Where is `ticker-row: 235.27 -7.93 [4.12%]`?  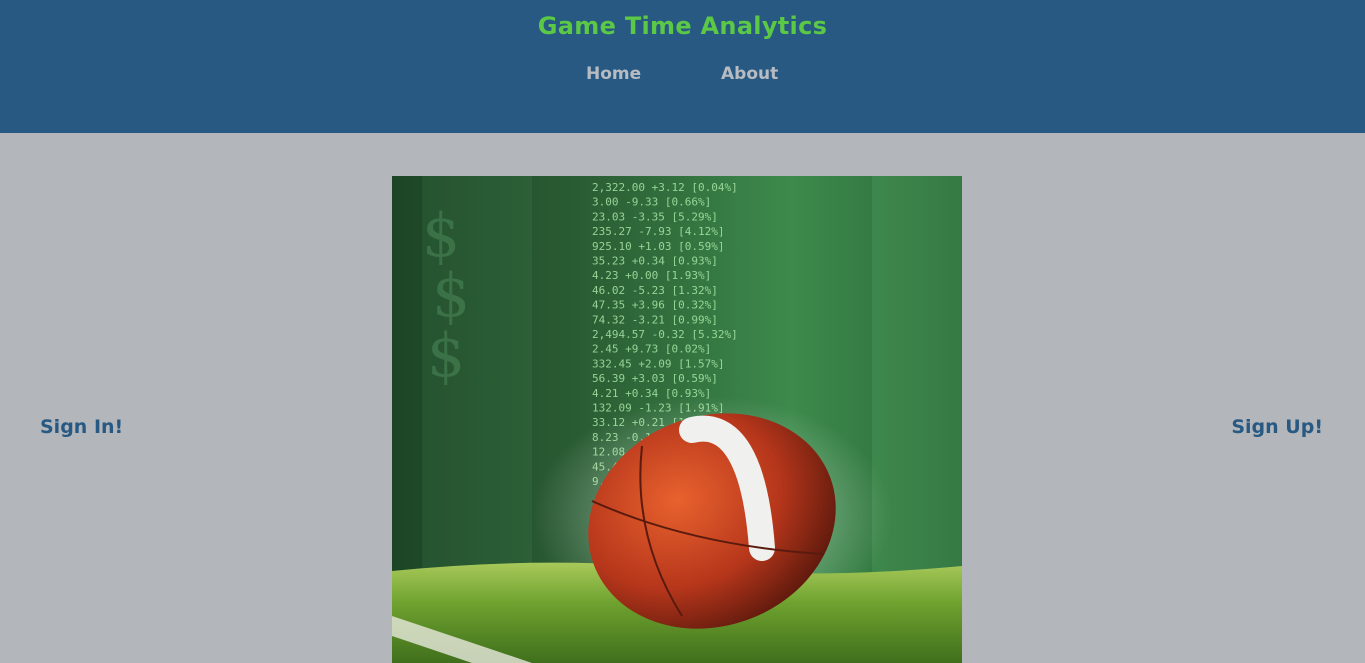
ticker-row: 235.27 -7.93 [4.12%] is located at coordinates (658, 231).